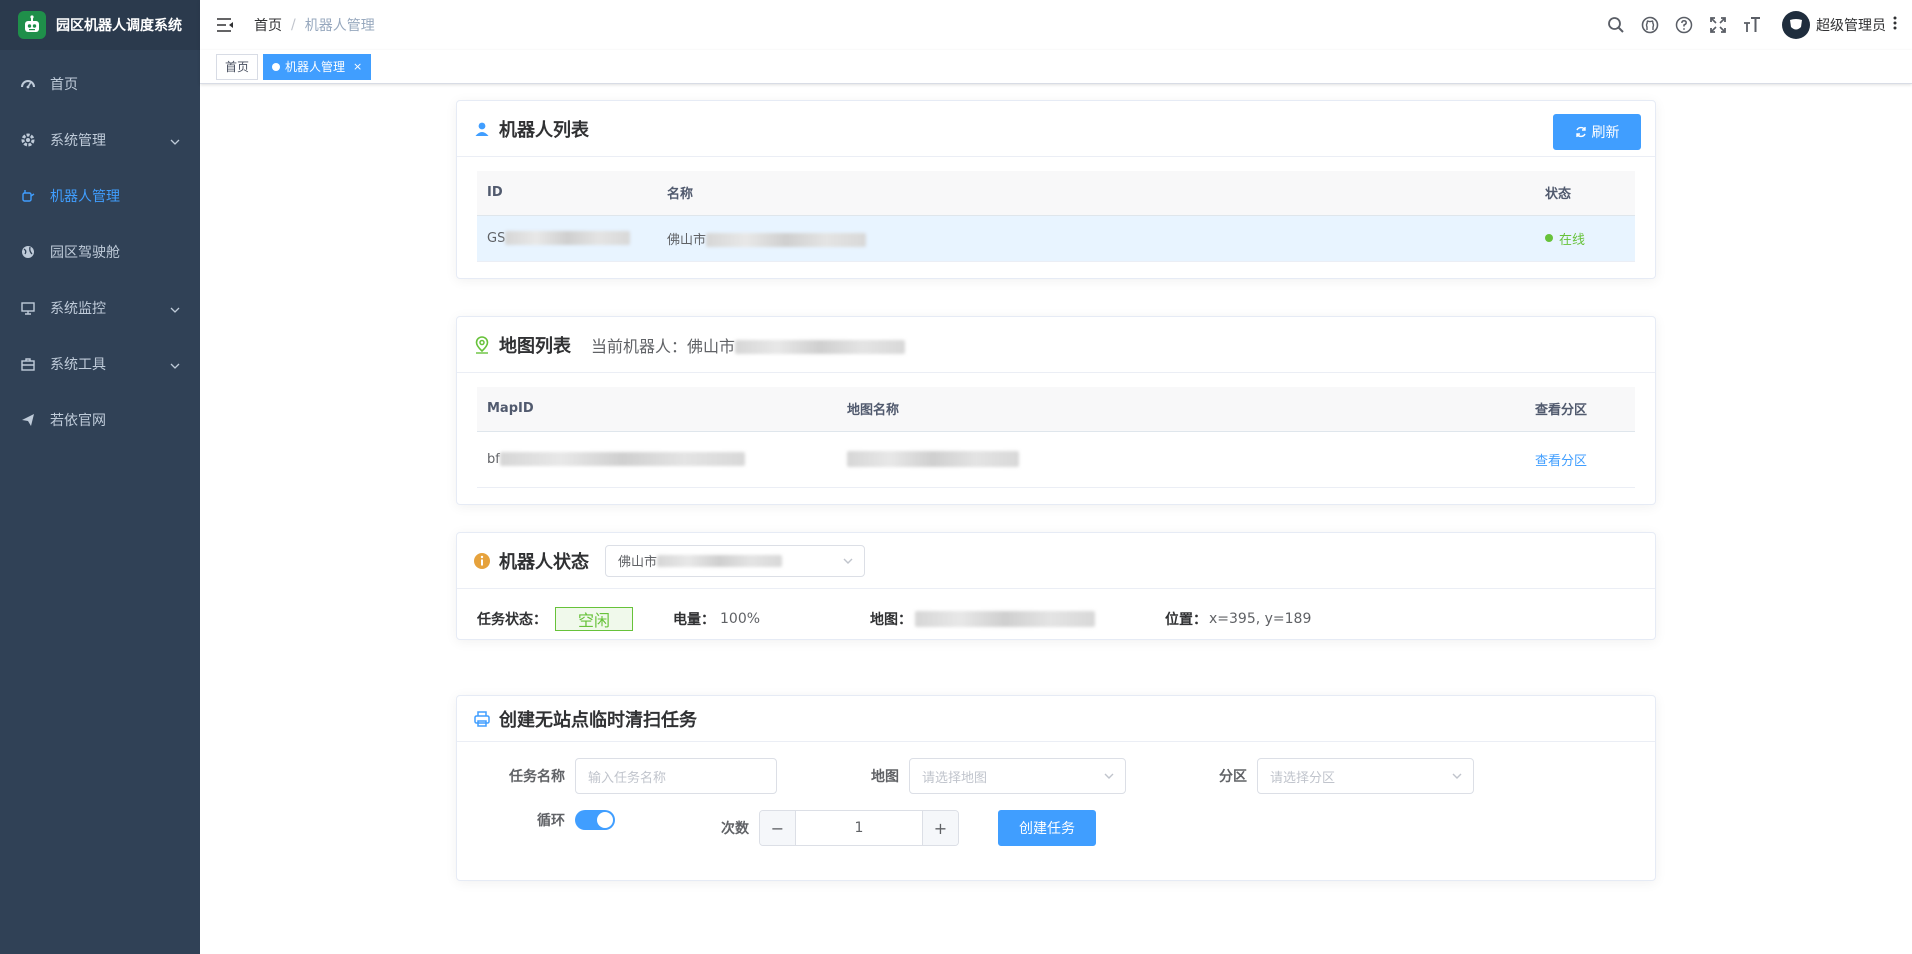 The image size is (1912, 954). I want to click on search-icon, so click(1616, 25).